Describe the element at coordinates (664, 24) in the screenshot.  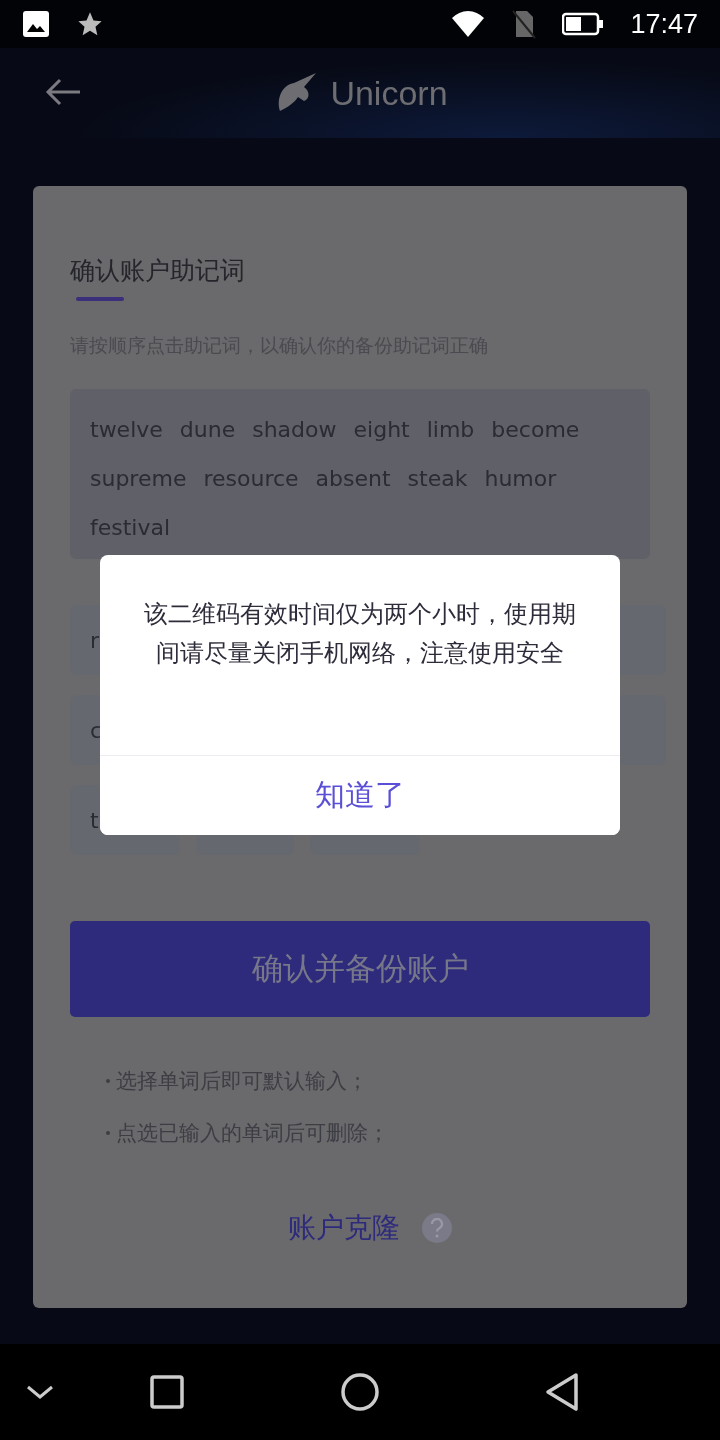
I see `status-time: 17:47` at that location.